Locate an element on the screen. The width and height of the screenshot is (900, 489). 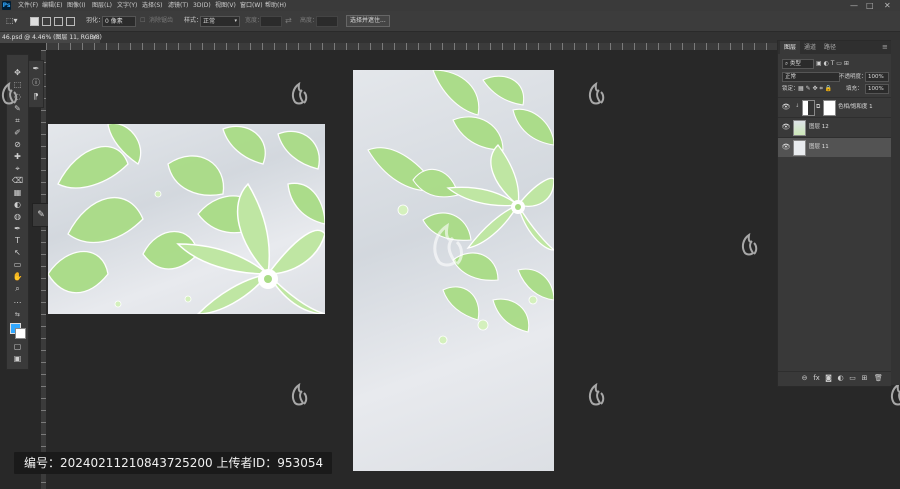
layer-mask-thumbnail is located at coordinates (829, 108).